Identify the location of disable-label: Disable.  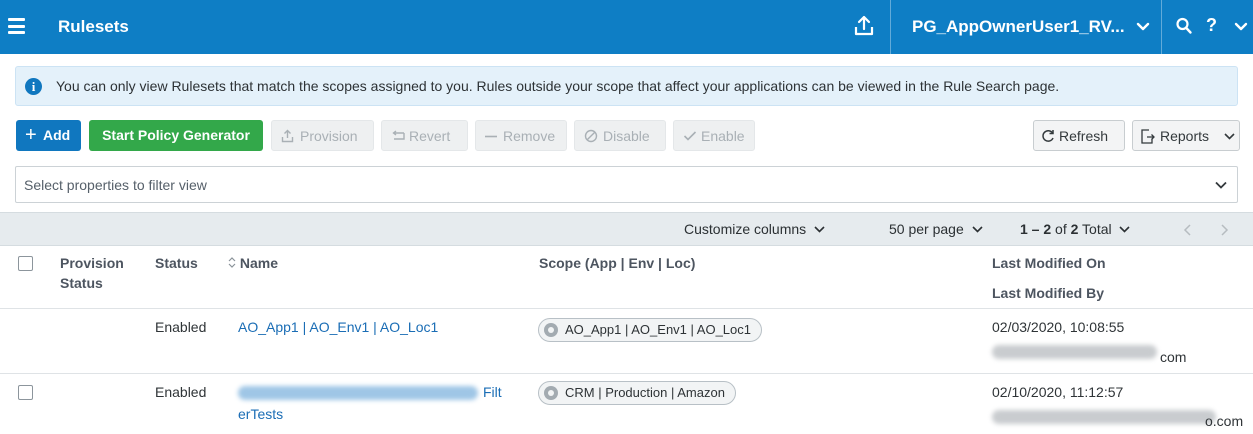
(626, 136).